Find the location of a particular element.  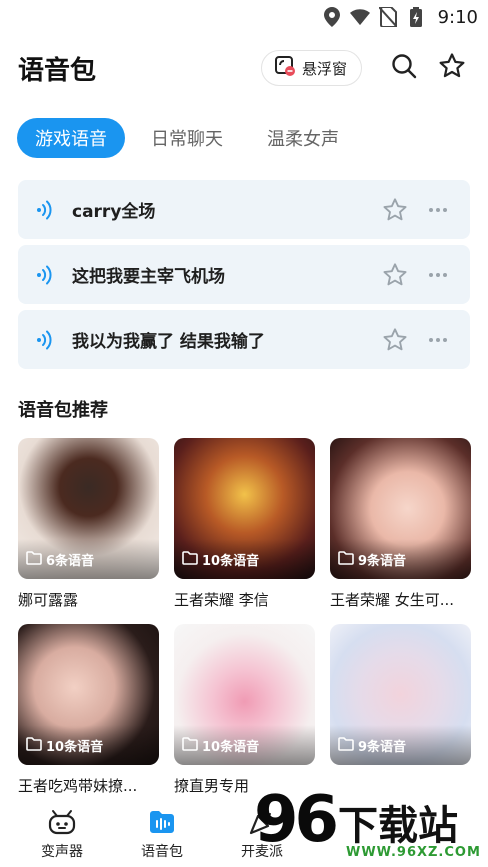

location-icon is located at coordinates (332, 17).